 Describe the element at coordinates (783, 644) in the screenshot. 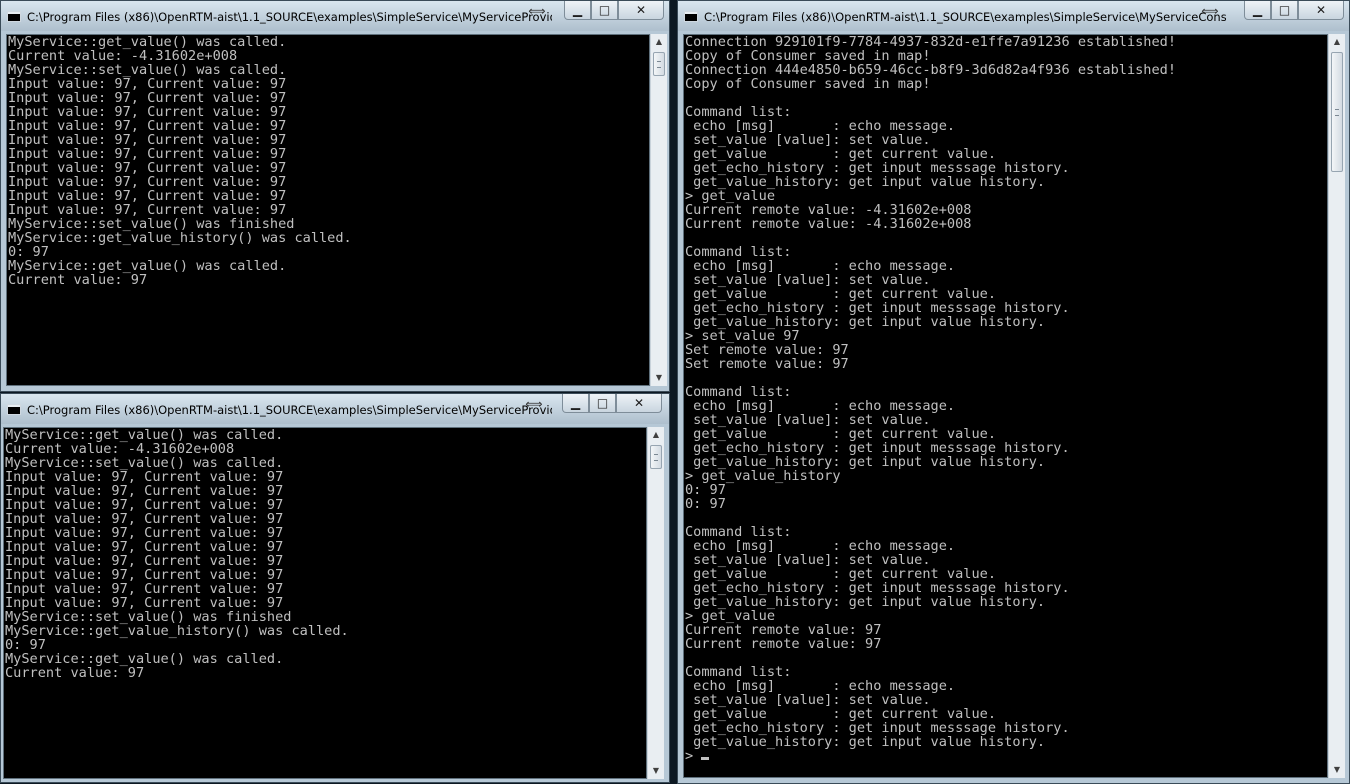

I see `console-line: Current remote value: 97` at that location.